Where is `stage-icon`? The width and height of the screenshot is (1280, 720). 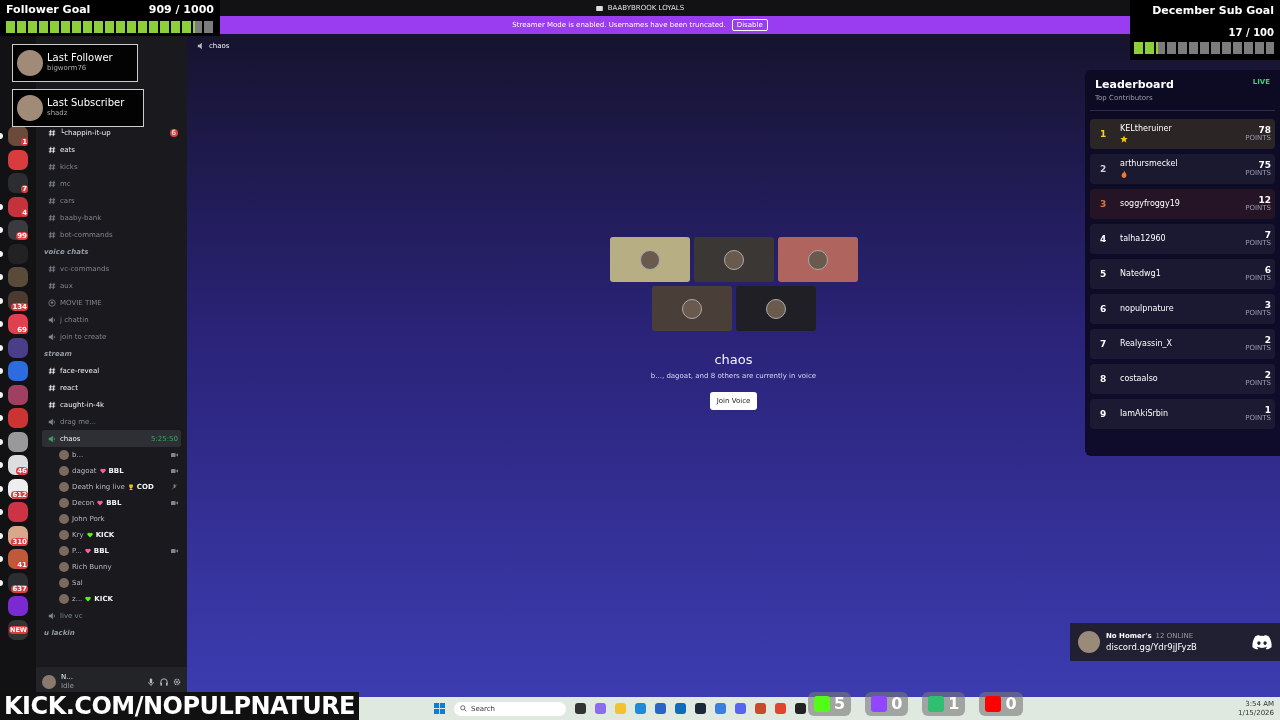 stage-icon is located at coordinates (52, 302).